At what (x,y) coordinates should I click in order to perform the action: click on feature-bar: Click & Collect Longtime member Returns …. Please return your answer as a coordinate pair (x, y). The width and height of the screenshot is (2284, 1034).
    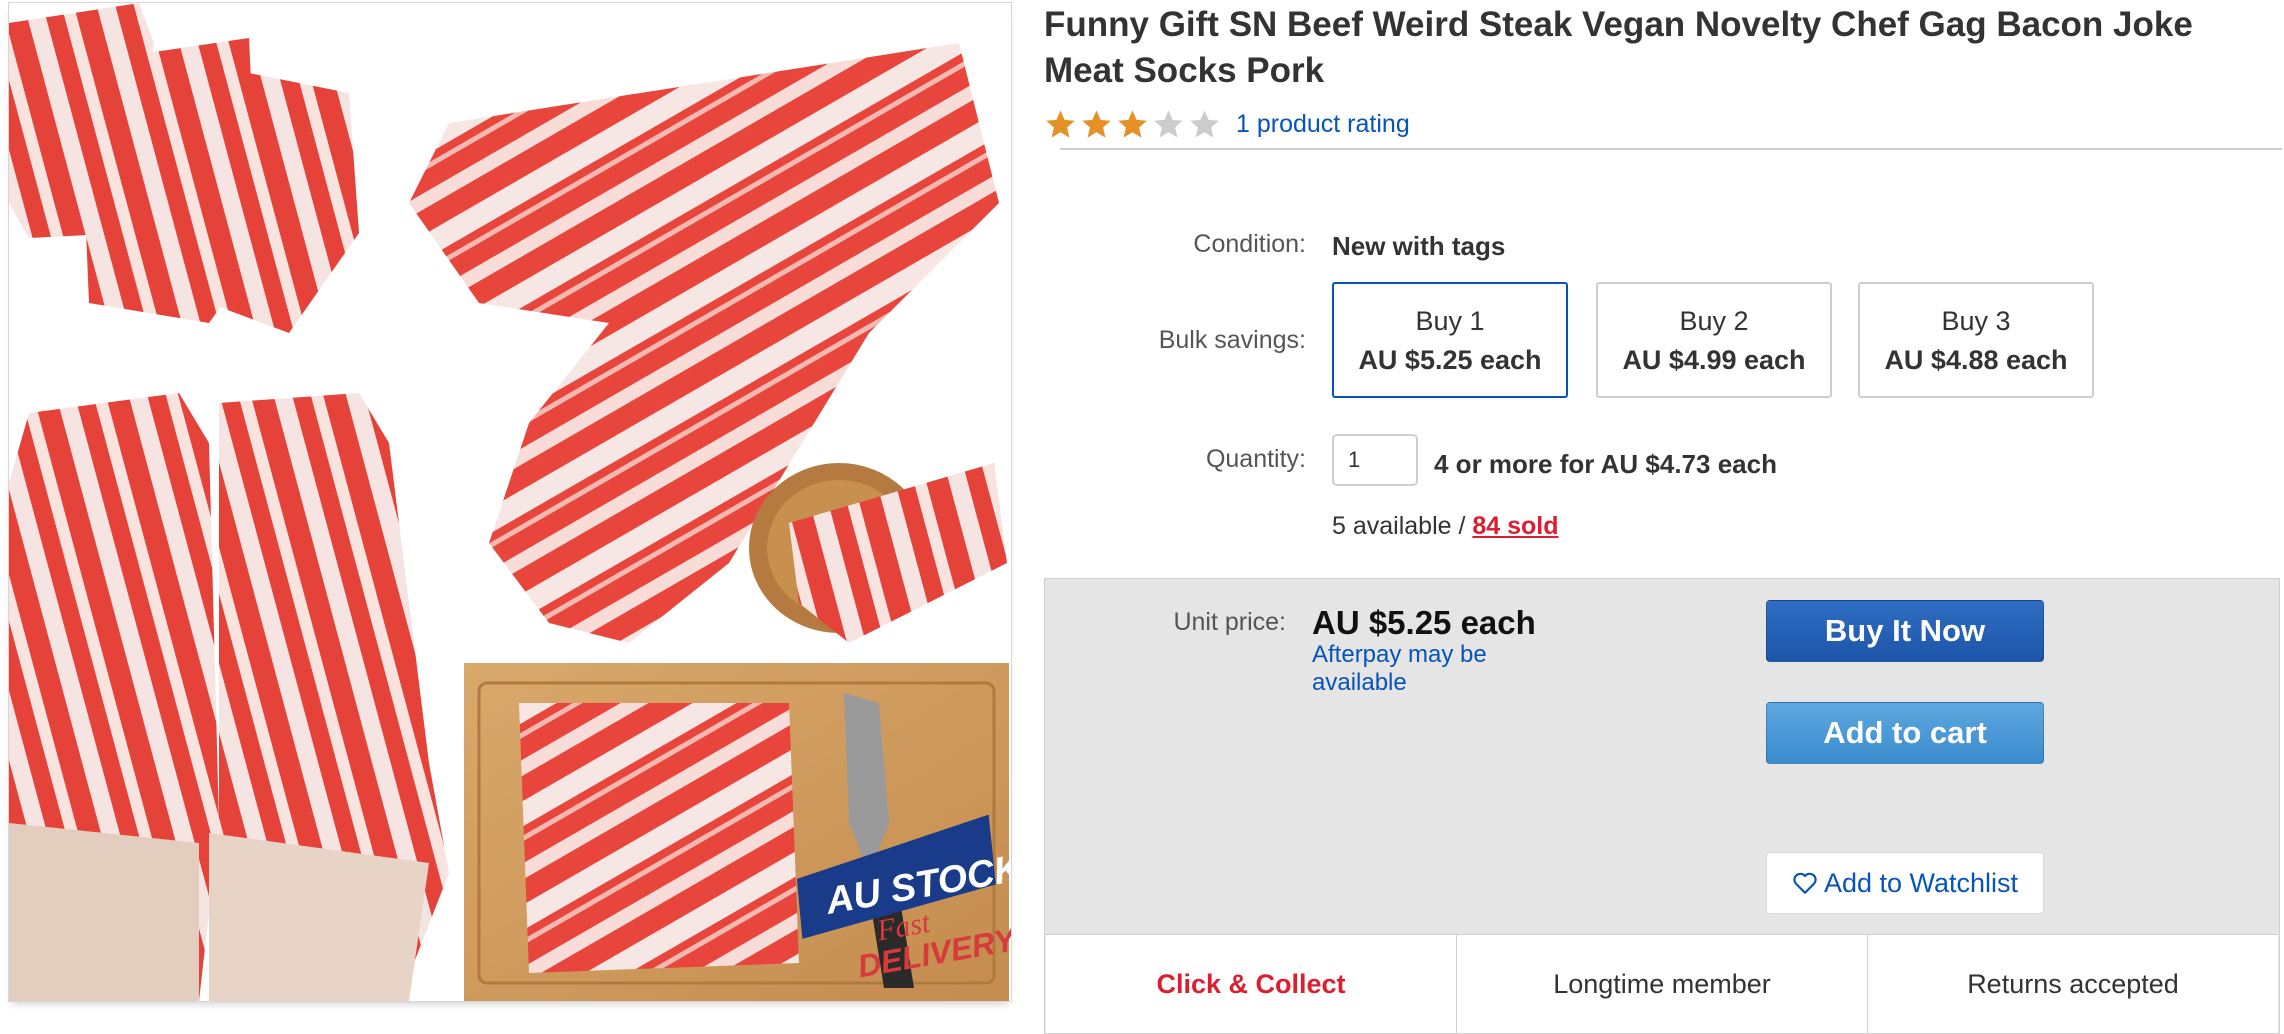
    Looking at the image, I should click on (1662, 983).